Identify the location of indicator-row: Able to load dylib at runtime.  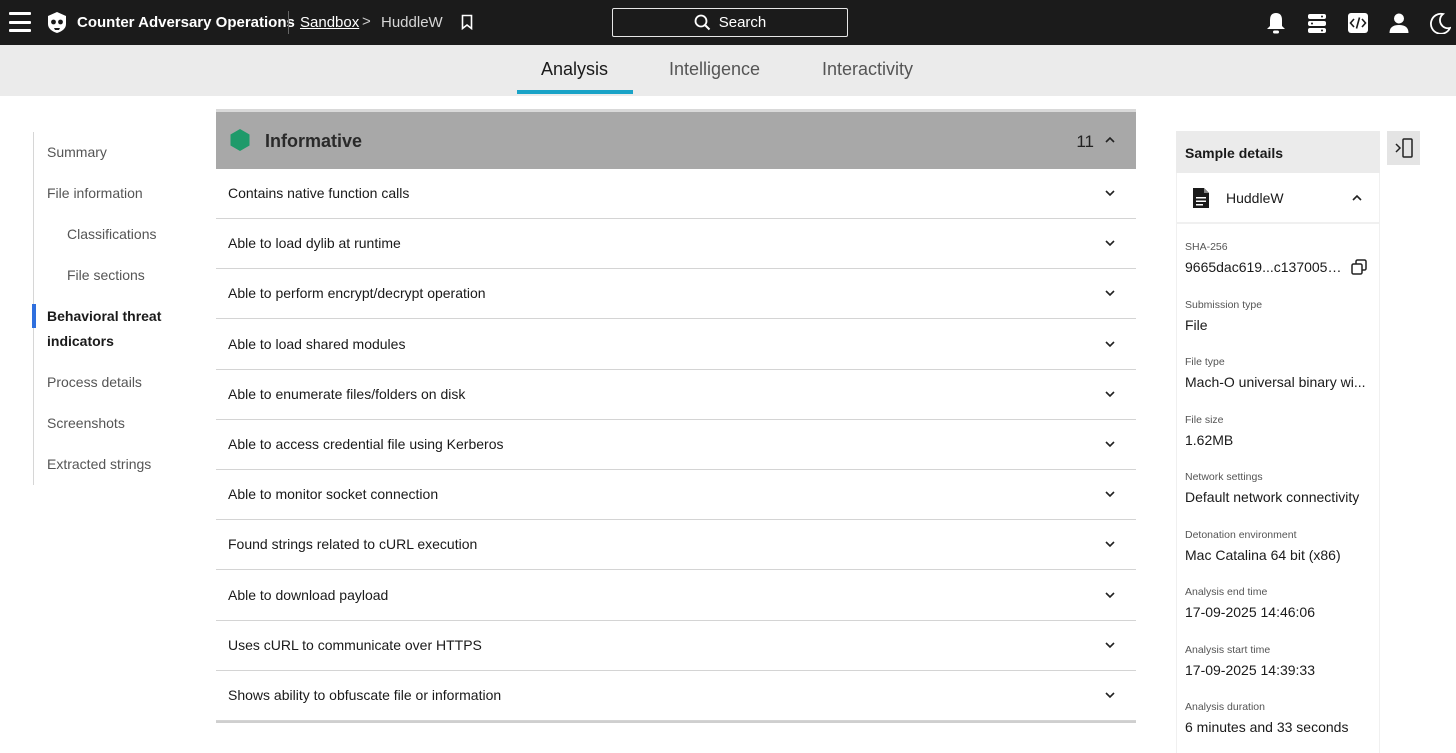
(676, 244).